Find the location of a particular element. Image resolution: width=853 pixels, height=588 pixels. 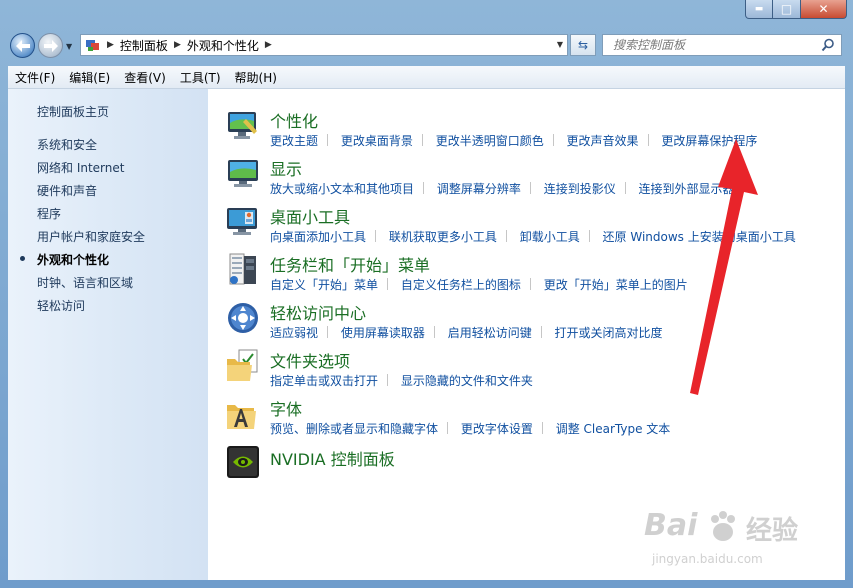

link-change-window-color: 更改半透明窗口颜色 is located at coordinates (490, 141).